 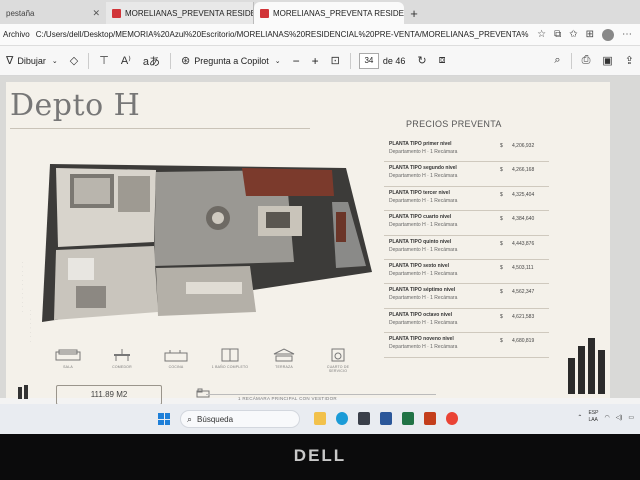 What do you see at coordinates (321, 394) in the screenshot?
I see `divider` at bounding box center [321, 394].